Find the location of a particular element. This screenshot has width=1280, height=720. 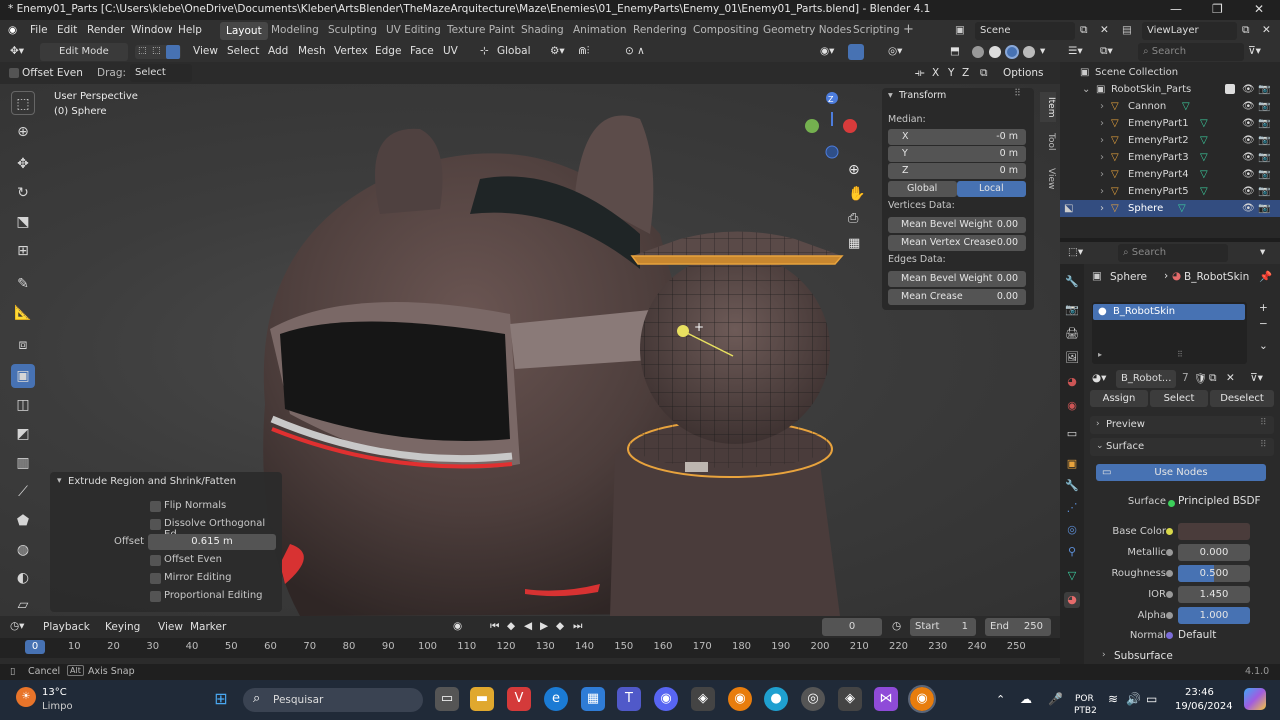

loop-cut-tool-icon: ▥ is located at coordinates (23, 463).